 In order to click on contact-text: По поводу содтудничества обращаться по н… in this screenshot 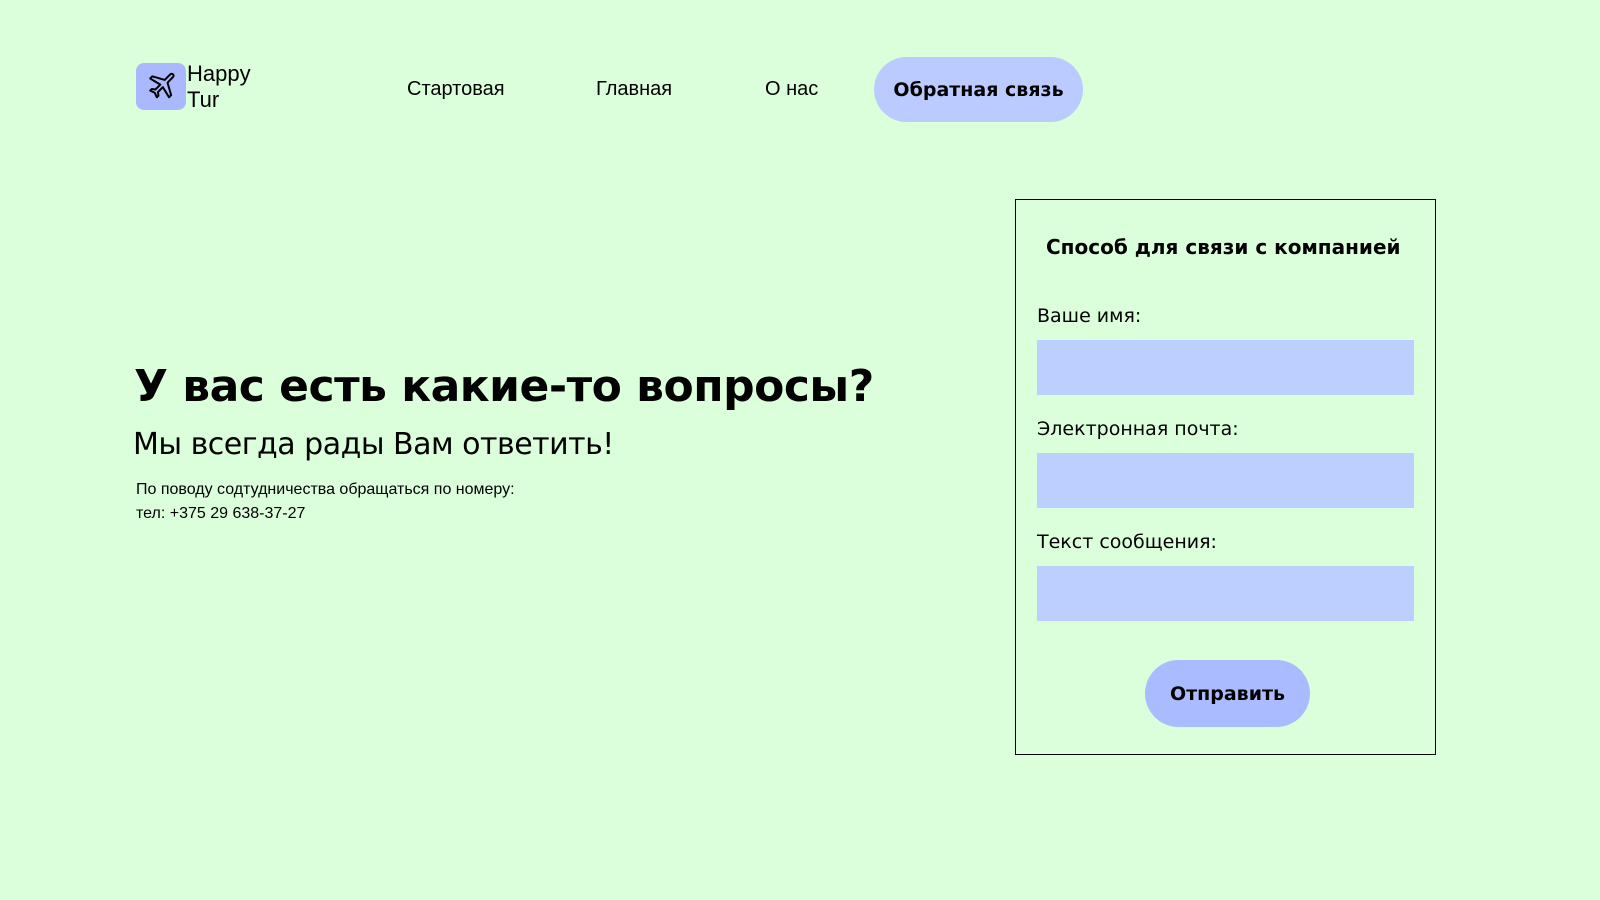, I will do `click(325, 489)`.